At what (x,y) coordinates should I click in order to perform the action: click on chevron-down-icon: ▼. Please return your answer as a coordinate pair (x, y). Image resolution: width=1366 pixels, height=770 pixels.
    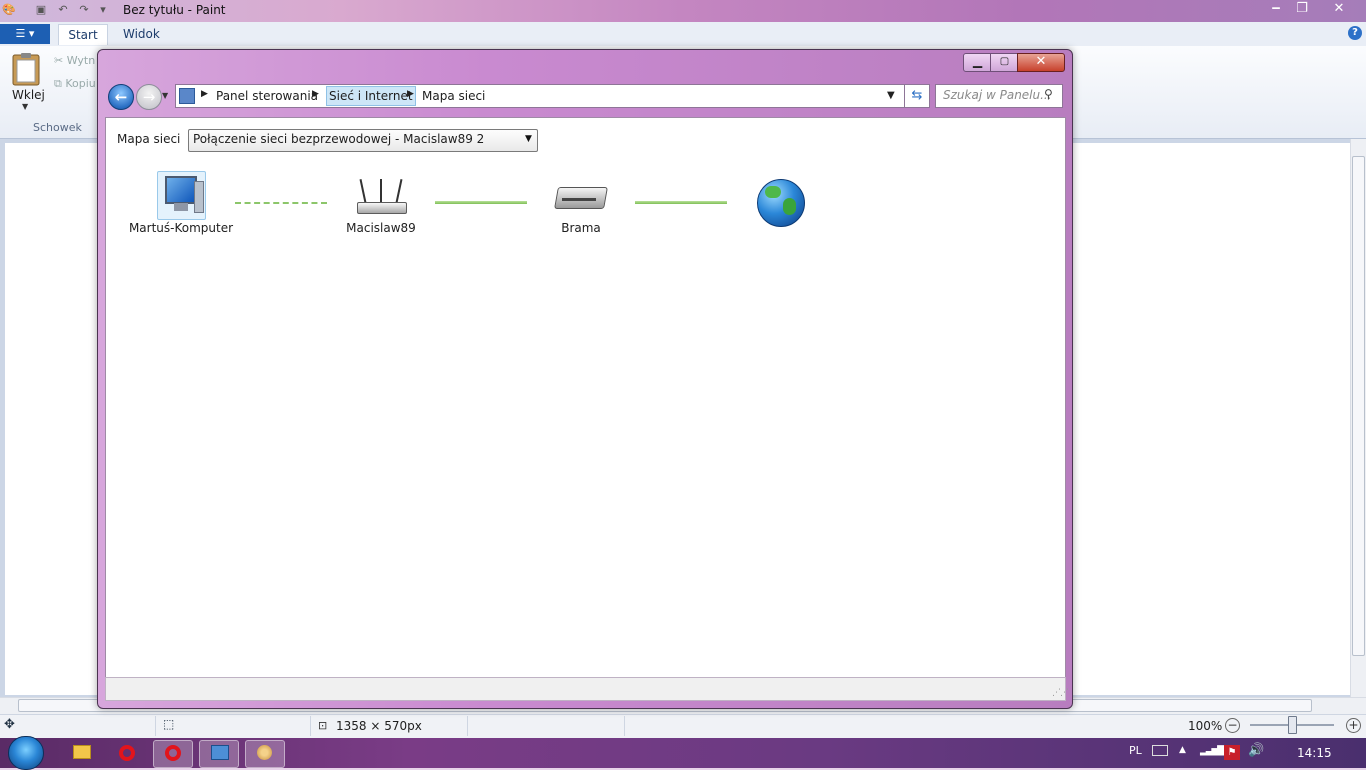
    Looking at the image, I should click on (528, 139).